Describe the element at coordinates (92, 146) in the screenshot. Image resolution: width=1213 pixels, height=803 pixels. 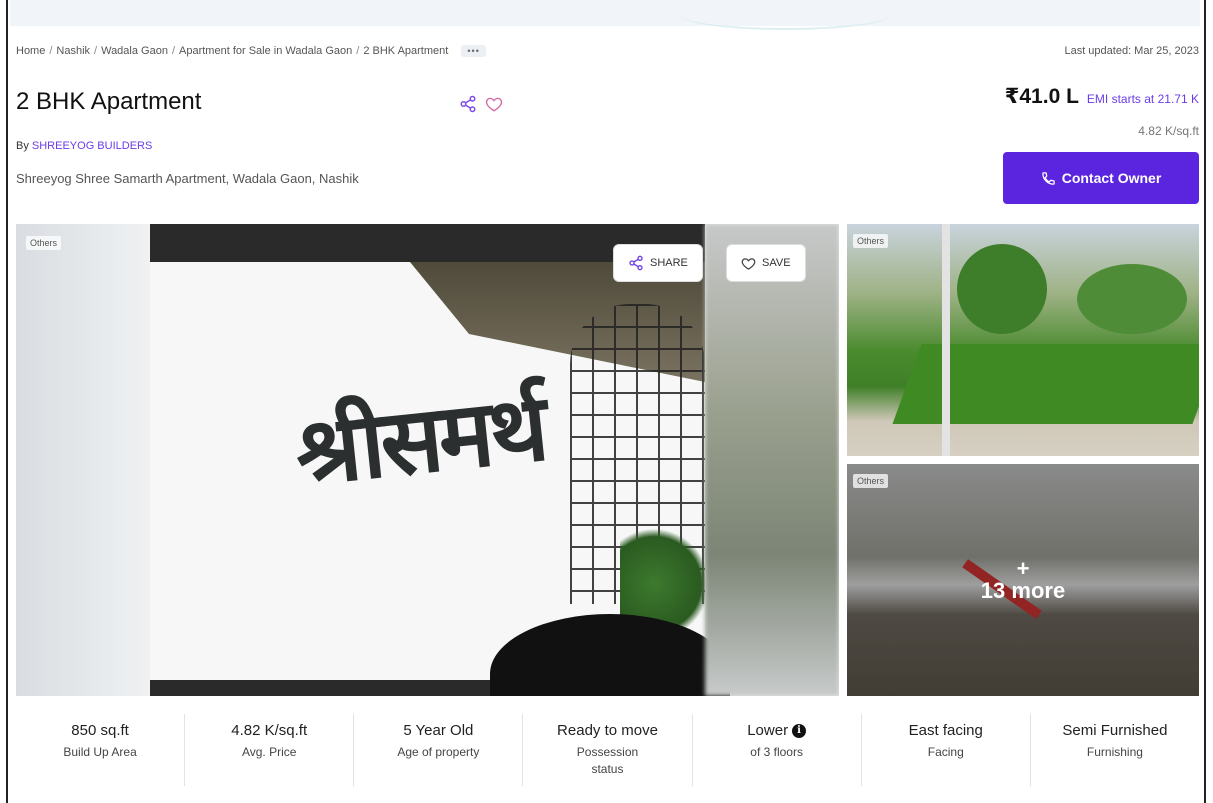
I see `builder-link: SHREEYOG BUILDERS` at that location.